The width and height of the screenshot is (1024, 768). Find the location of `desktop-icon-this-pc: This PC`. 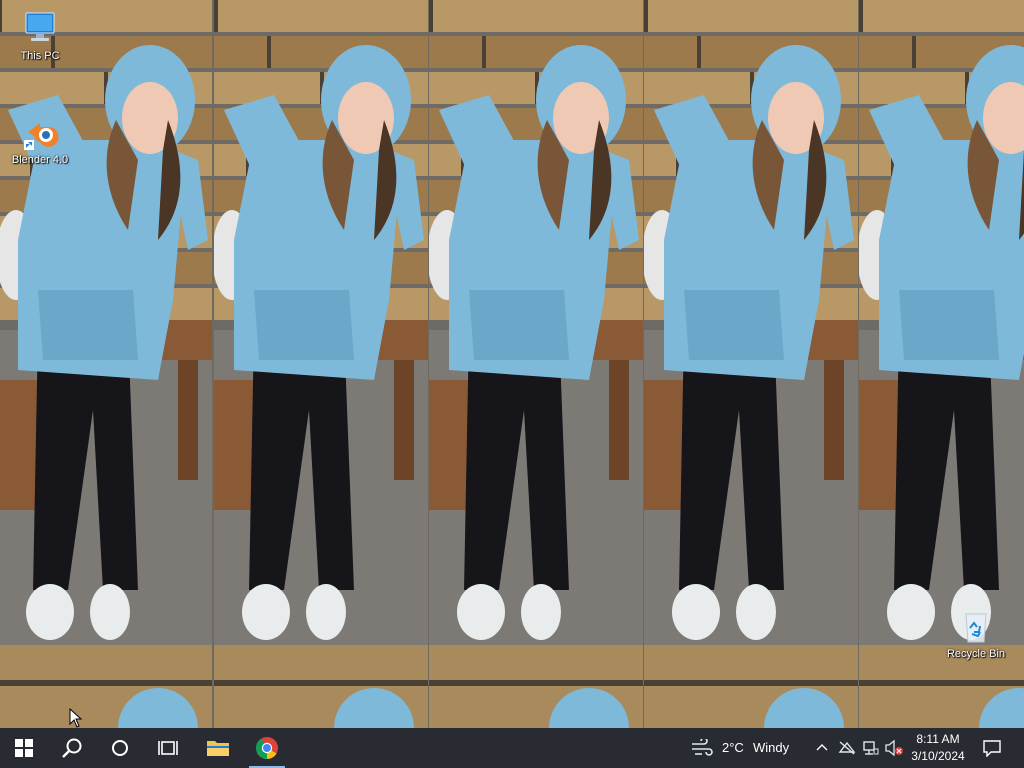

desktop-icon-this-pc: This PC is located at coordinates (40, 35).